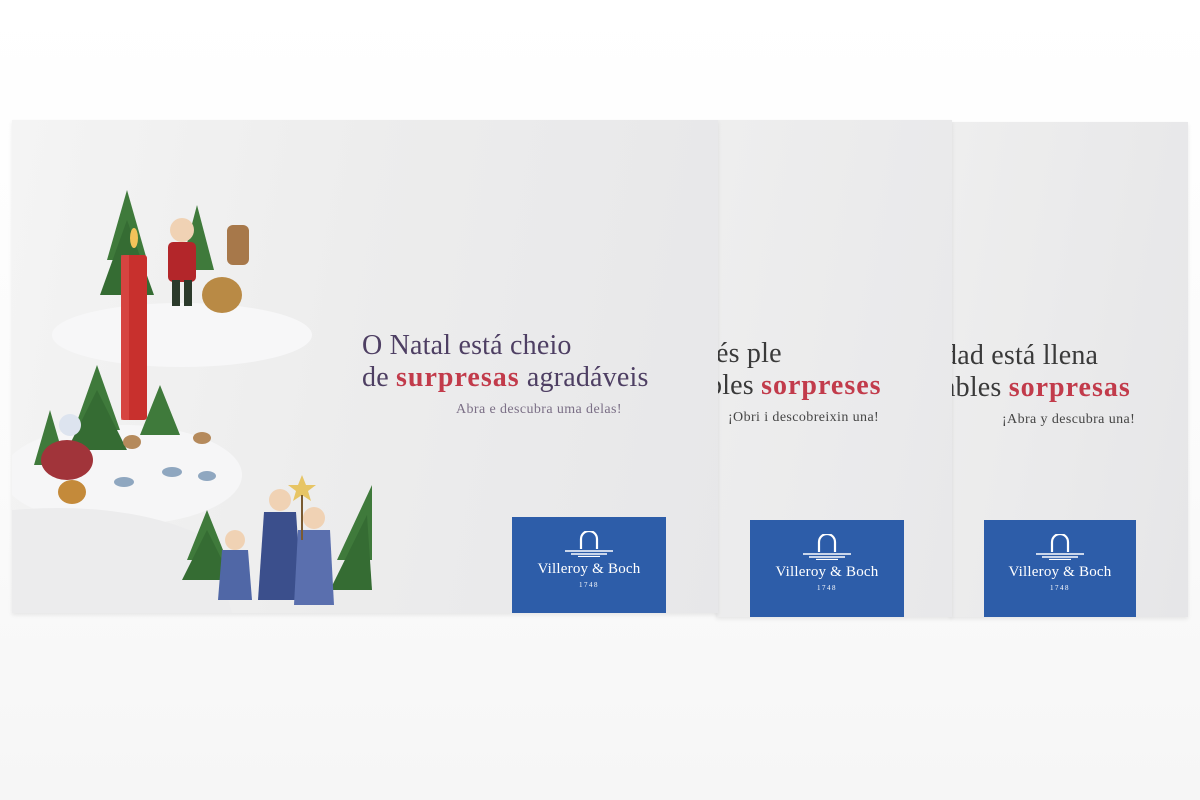 The image size is (1200, 800). I want to click on card-subline: ¡Abra y descubra una!, so click(1069, 419).